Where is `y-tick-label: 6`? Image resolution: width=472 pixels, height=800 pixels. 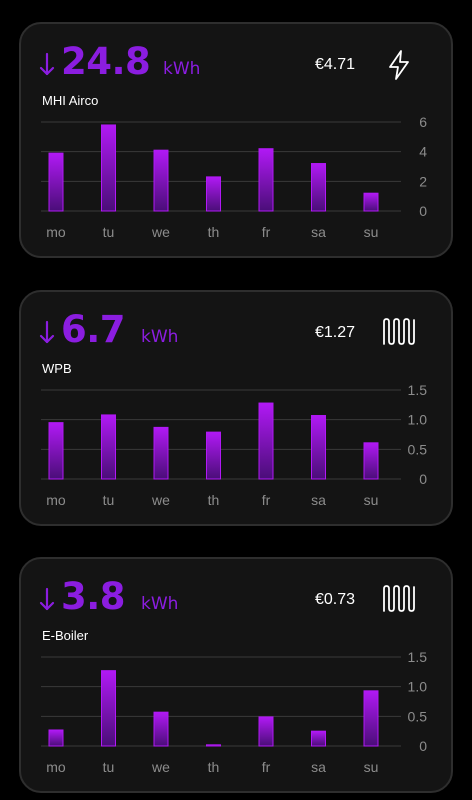
y-tick-label: 6 is located at coordinates (423, 122).